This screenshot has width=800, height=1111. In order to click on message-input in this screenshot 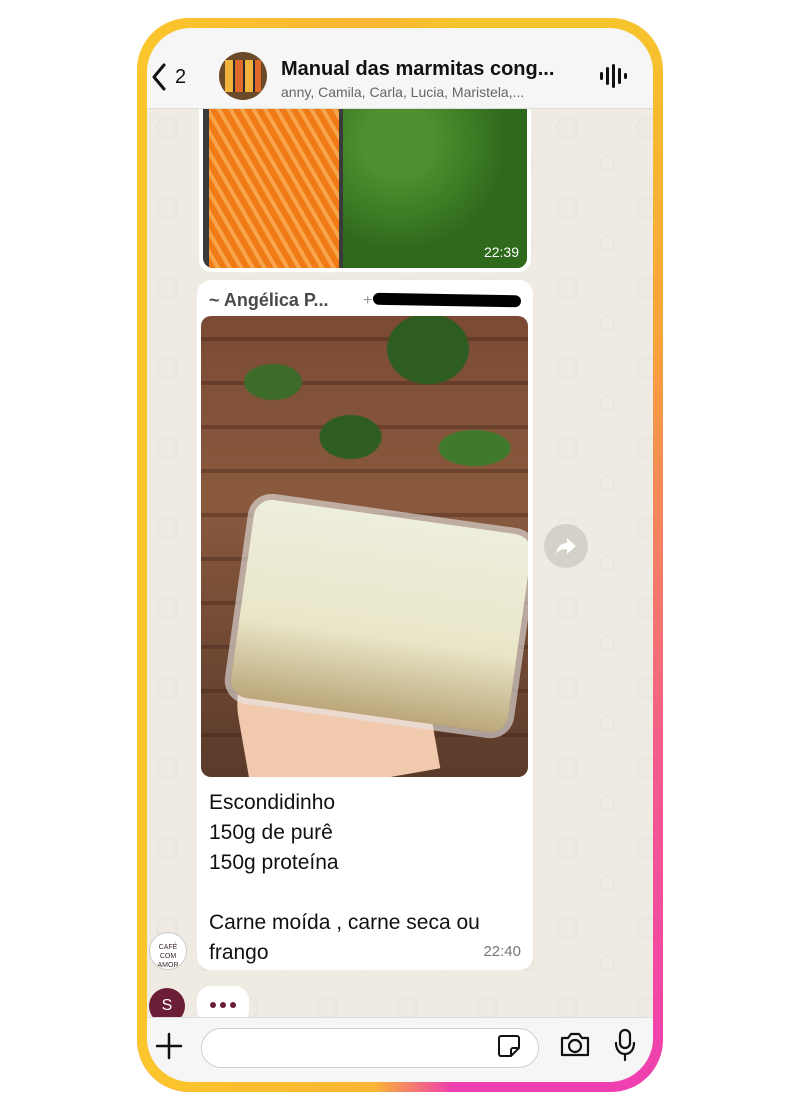, I will do `click(370, 1048)`.